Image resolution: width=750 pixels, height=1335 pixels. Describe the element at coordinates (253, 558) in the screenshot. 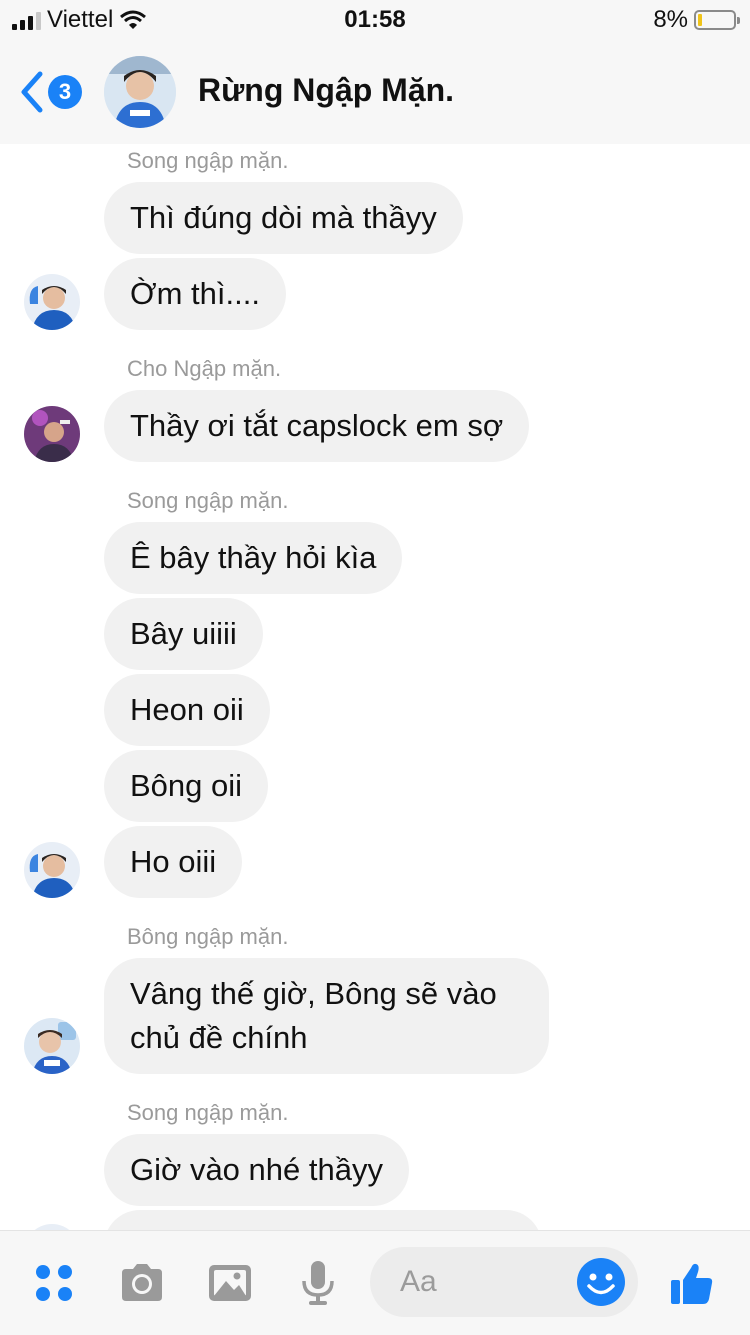

I see `message-bubble: Ê bây thầy hỏi kìa` at that location.